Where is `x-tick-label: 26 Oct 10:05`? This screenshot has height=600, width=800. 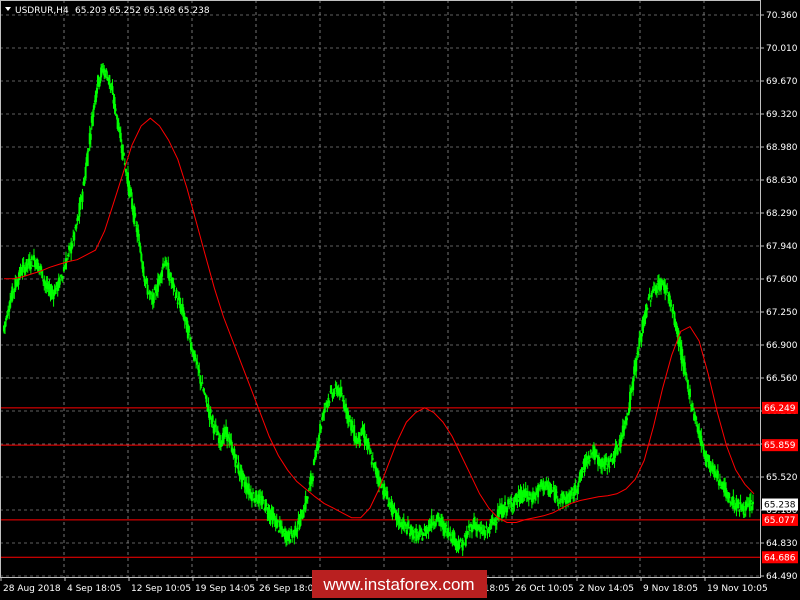 x-tick-label: 26 Oct 10:05 is located at coordinates (544, 589).